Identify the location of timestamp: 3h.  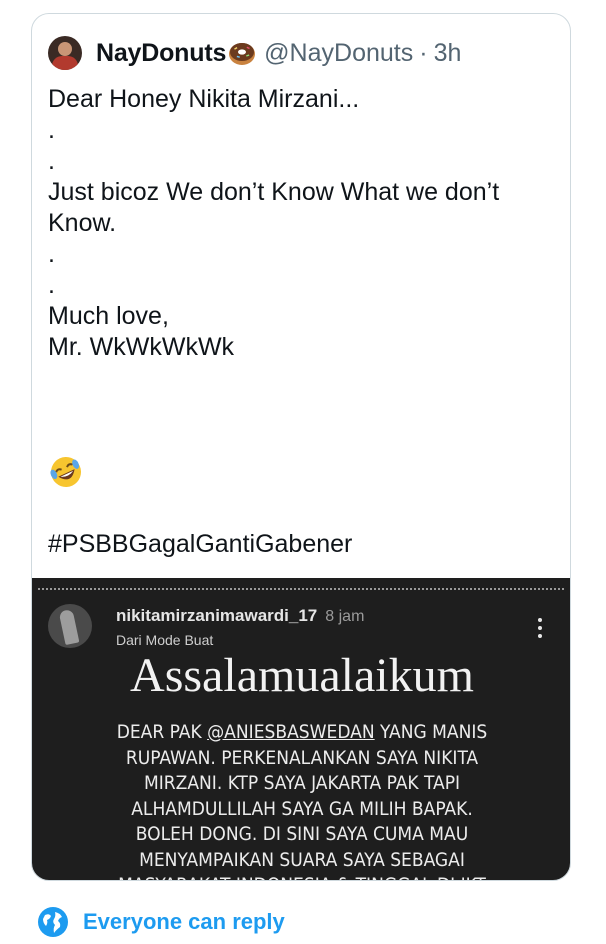
(448, 53).